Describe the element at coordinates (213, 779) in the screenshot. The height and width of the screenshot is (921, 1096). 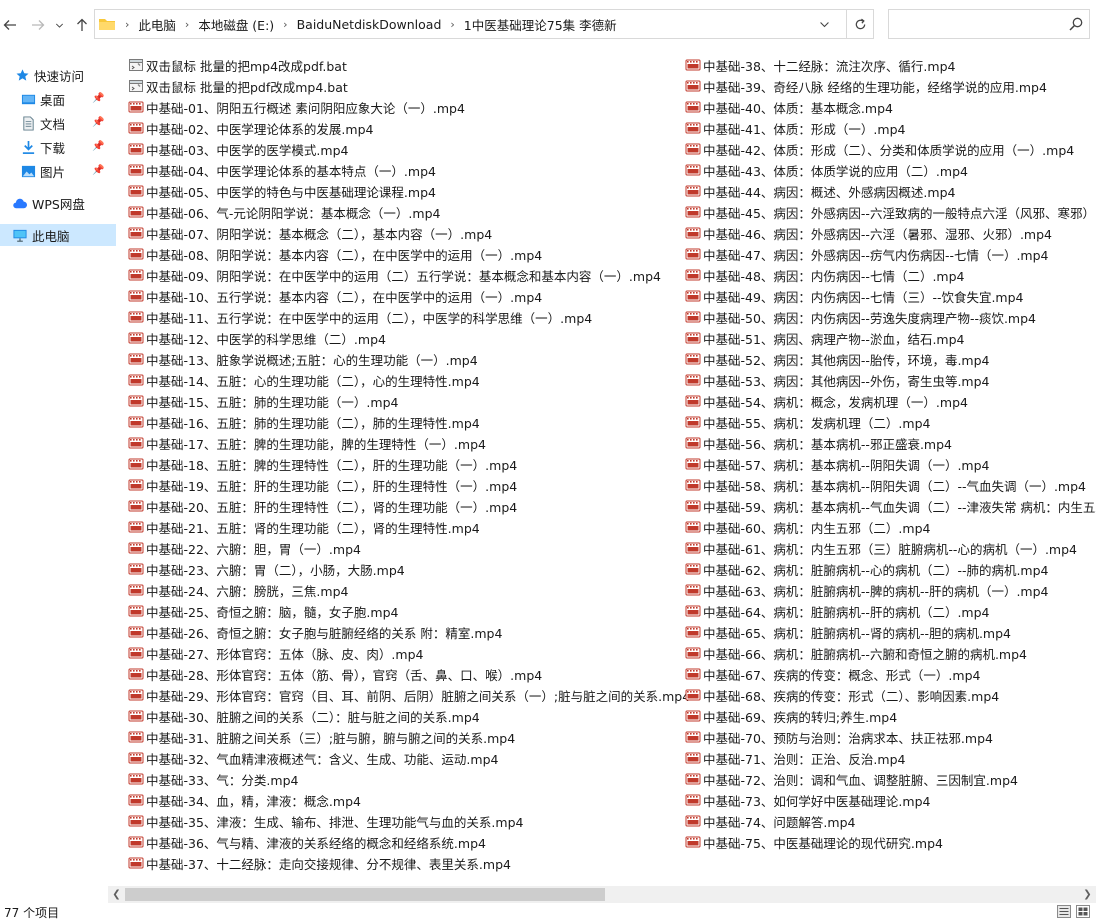
I see `file-item: 中基础-33、气：分类.mp4` at that location.